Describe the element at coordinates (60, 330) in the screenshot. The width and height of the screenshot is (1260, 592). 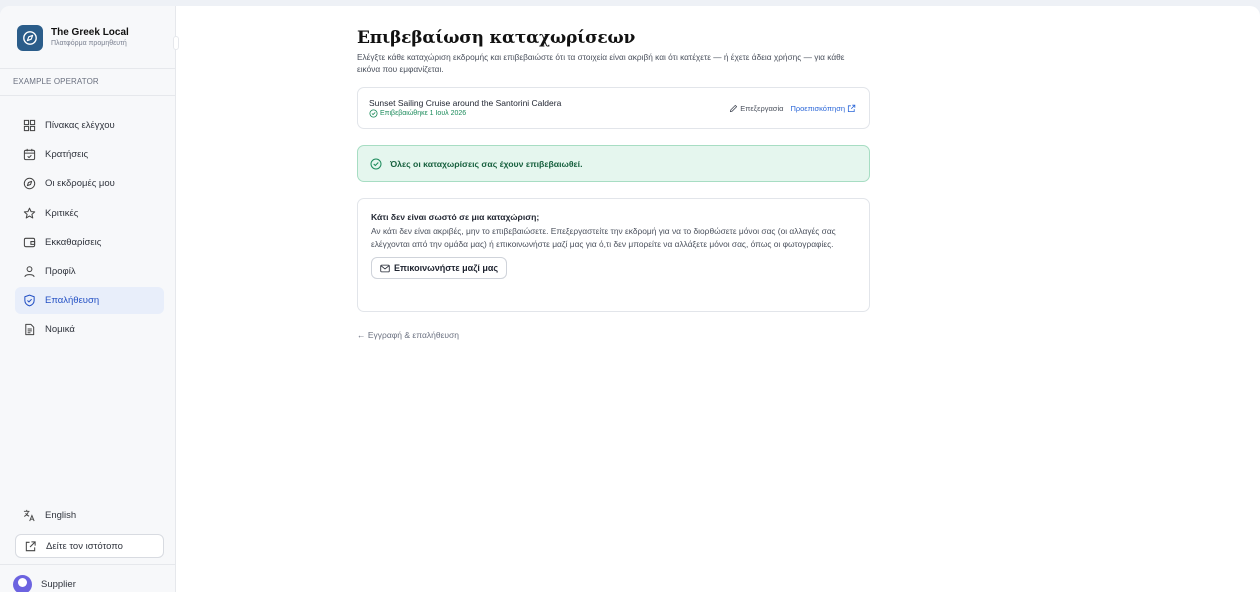
I see `sidebar-item-label: Νομικά` at that location.